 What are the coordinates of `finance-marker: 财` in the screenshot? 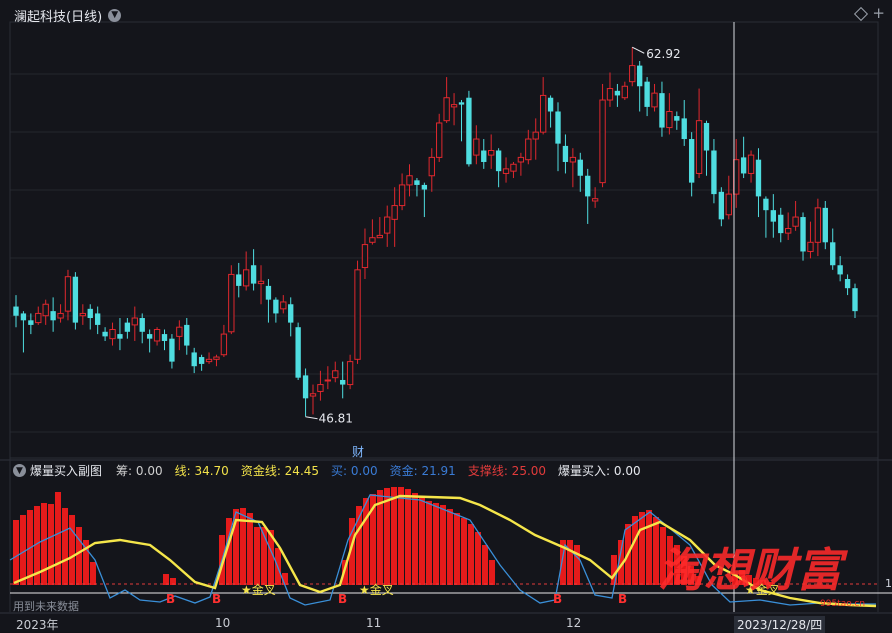 It's located at (358, 452).